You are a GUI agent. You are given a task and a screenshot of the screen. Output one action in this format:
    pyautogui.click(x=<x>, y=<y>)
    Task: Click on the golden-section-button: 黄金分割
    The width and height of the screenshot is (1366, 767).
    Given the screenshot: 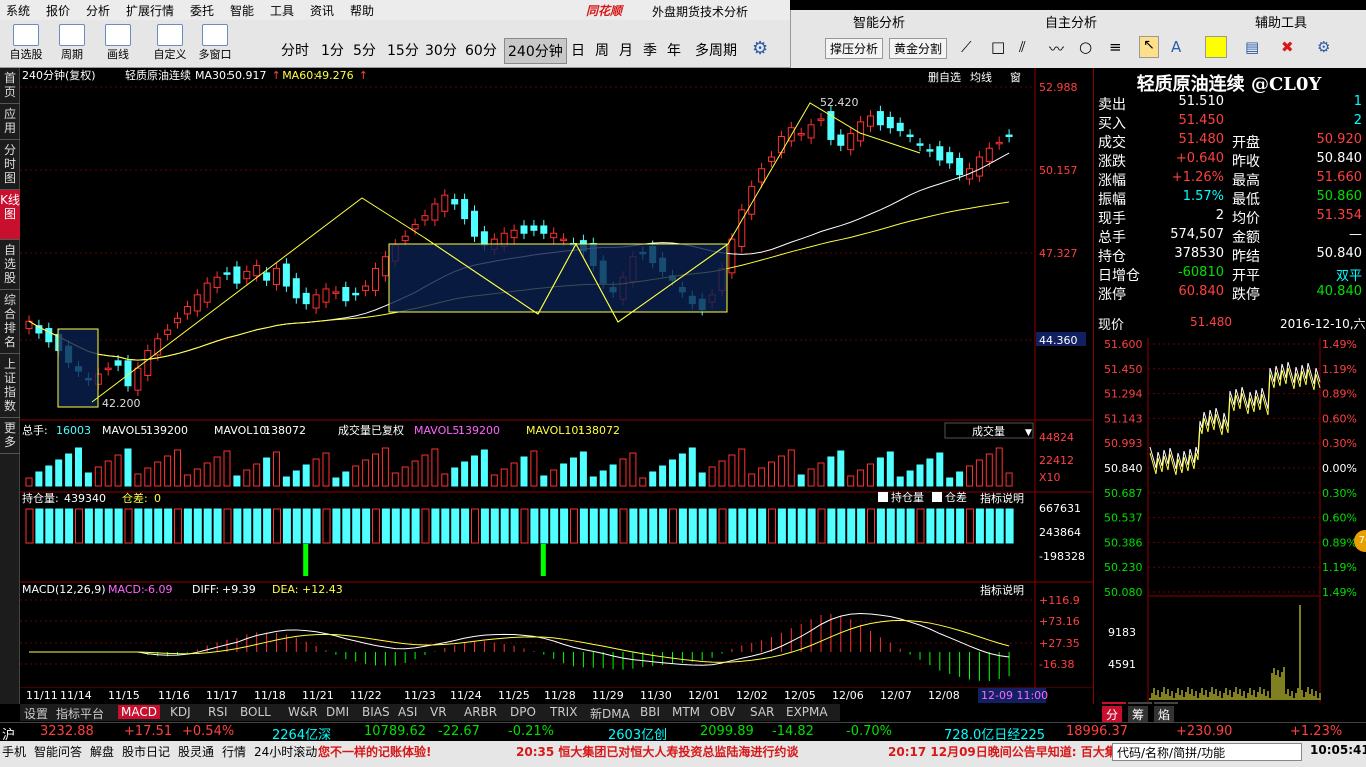 What is the action you would take?
    pyautogui.click(x=918, y=48)
    